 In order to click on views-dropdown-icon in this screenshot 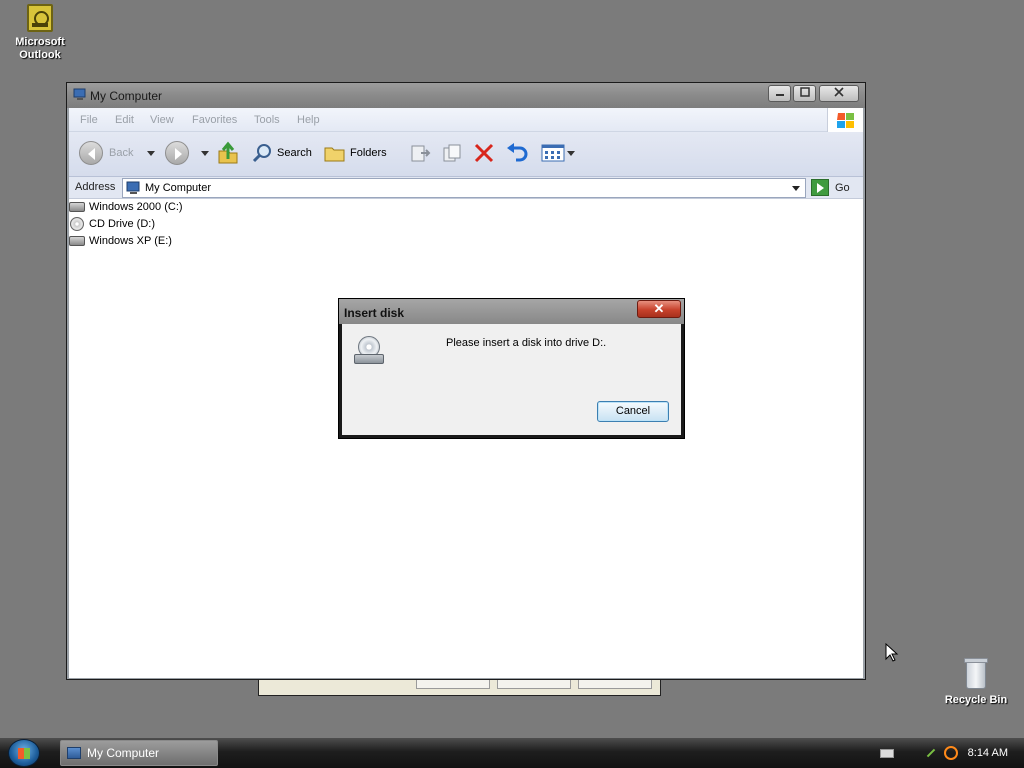, I will do `click(571, 153)`.